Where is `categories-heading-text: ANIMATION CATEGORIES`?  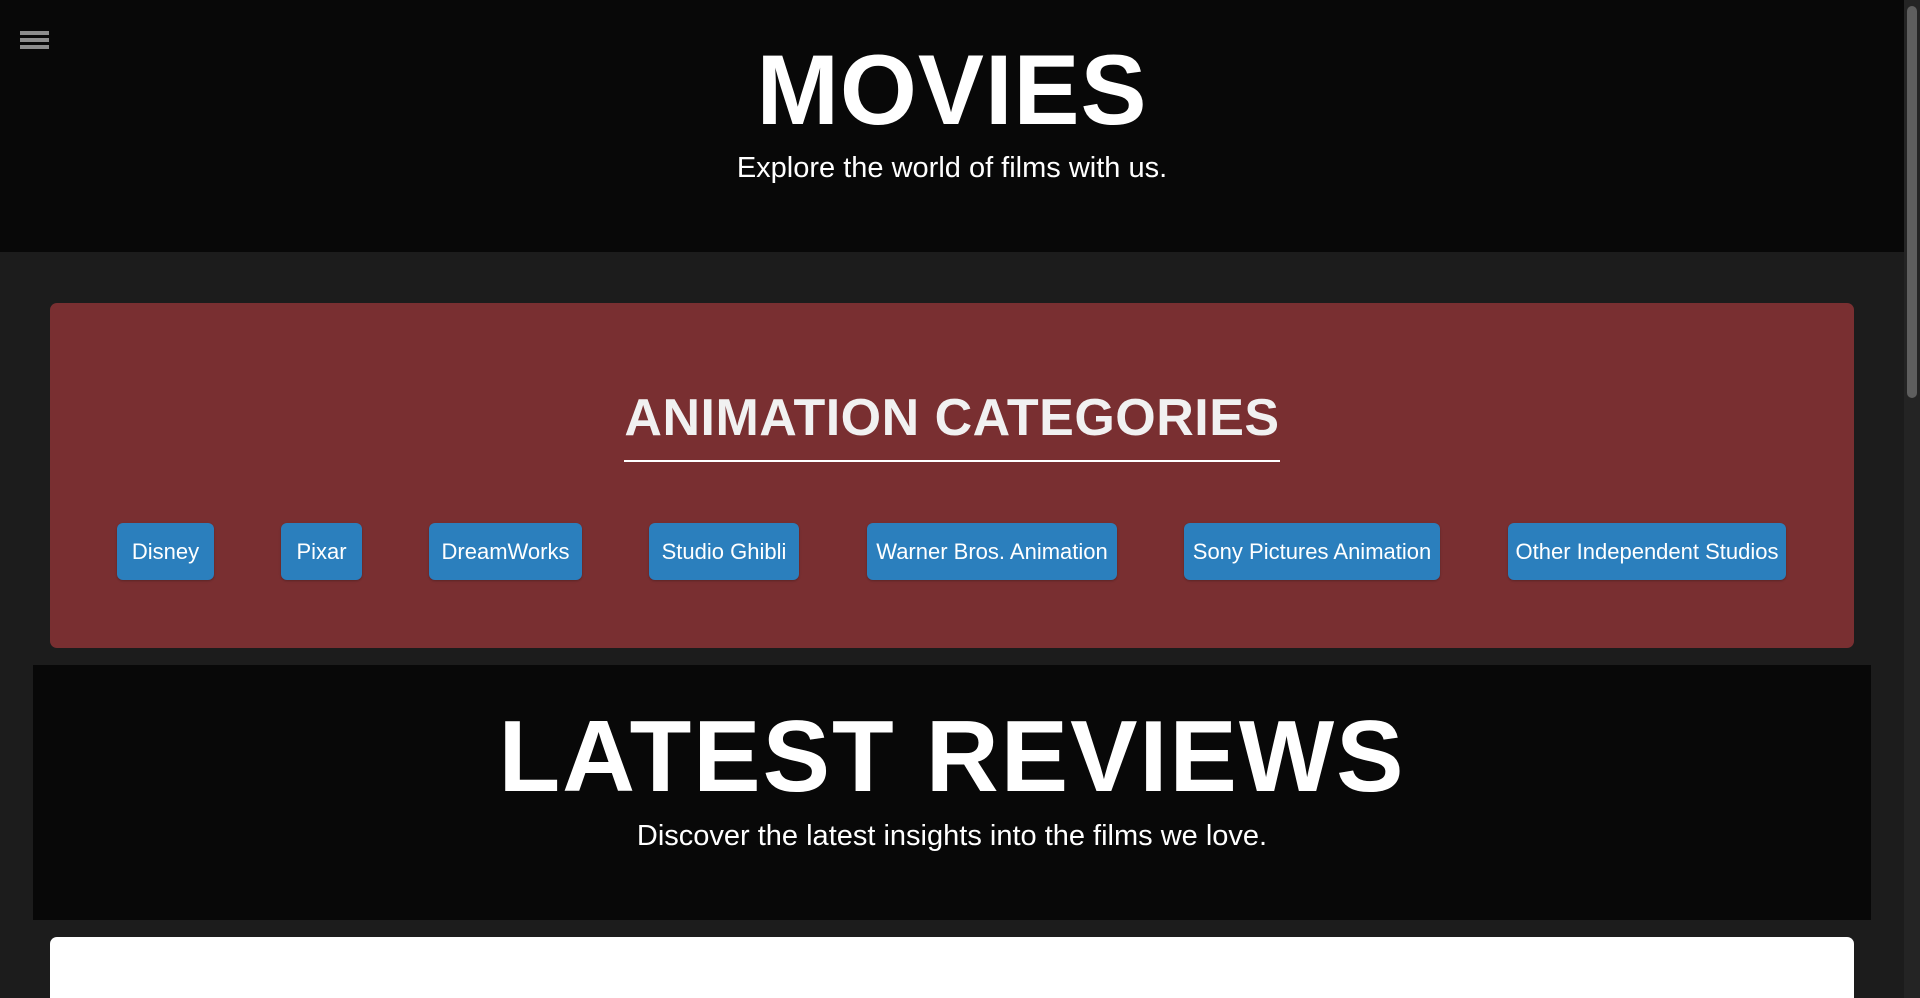
categories-heading-text: ANIMATION CATEGORIES is located at coordinates (952, 425).